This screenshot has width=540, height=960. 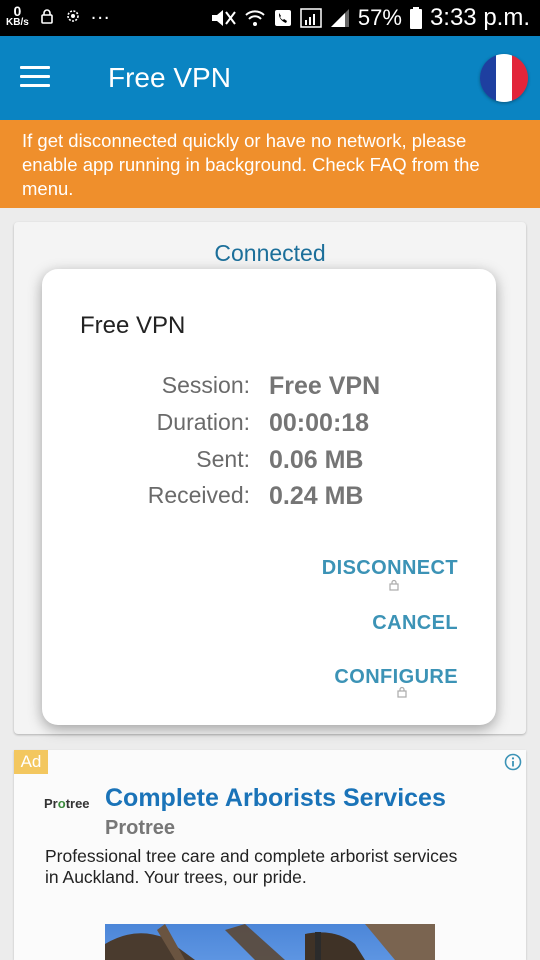 I want to click on received-row: Received: 0.24 MB, so click(x=269, y=500).